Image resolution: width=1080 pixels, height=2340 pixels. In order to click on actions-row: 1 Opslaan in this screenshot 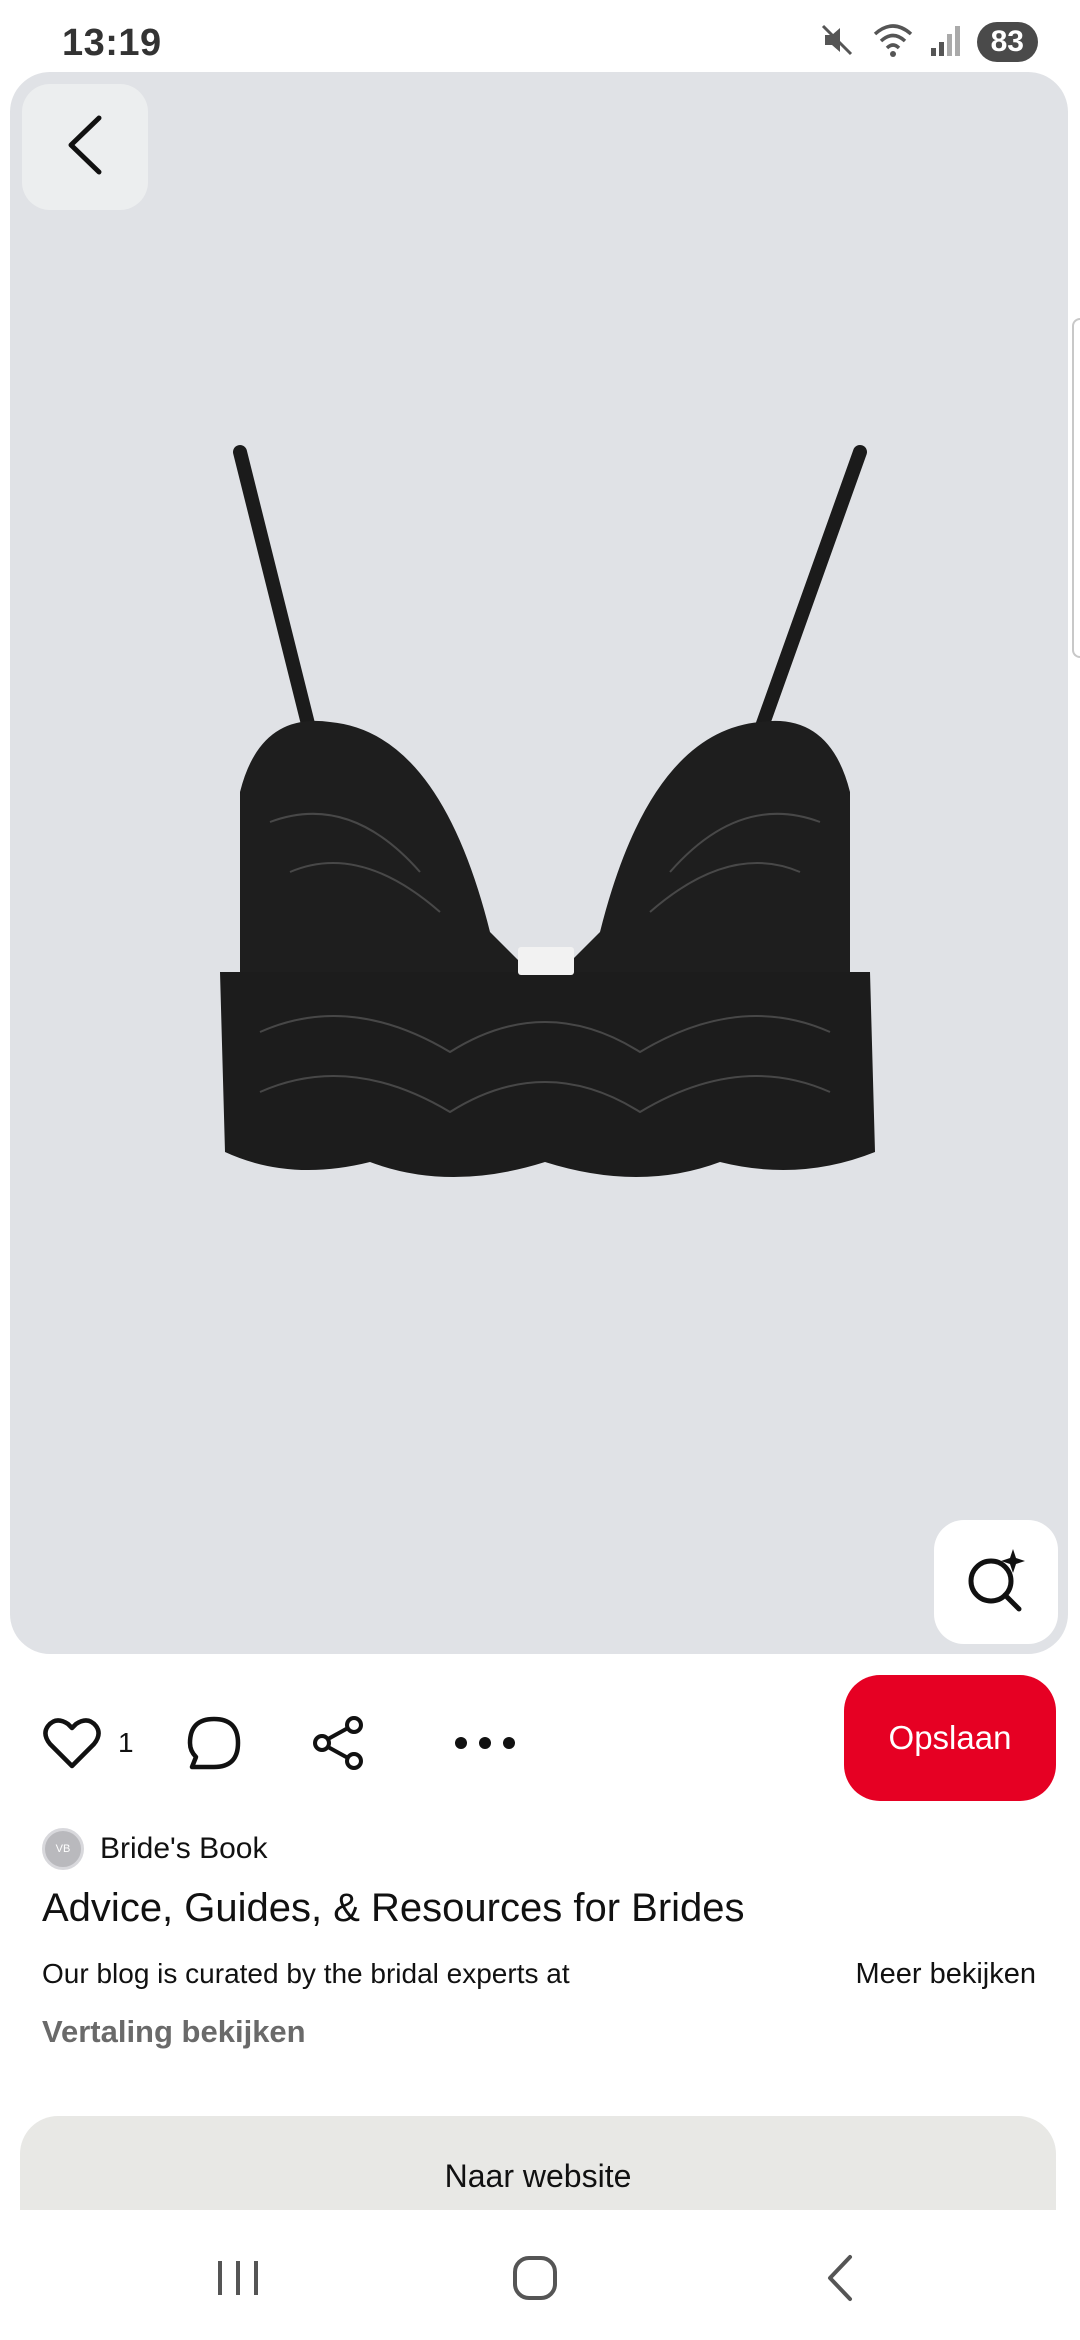, I will do `click(540, 1740)`.